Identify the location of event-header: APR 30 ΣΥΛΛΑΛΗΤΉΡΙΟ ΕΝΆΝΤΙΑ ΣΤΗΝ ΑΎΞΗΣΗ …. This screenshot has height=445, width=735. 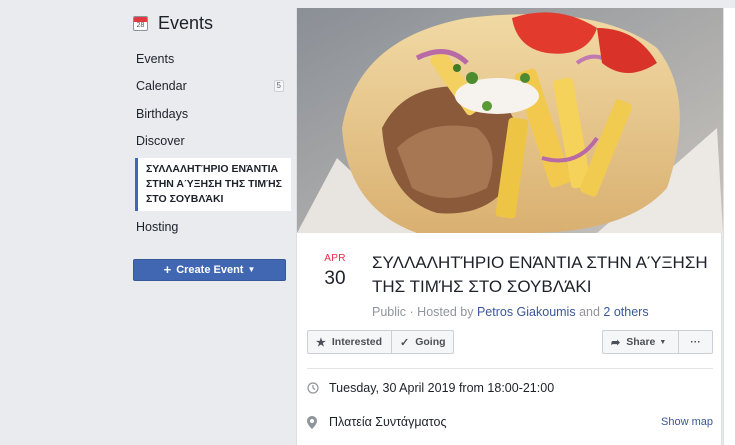
(510, 281).